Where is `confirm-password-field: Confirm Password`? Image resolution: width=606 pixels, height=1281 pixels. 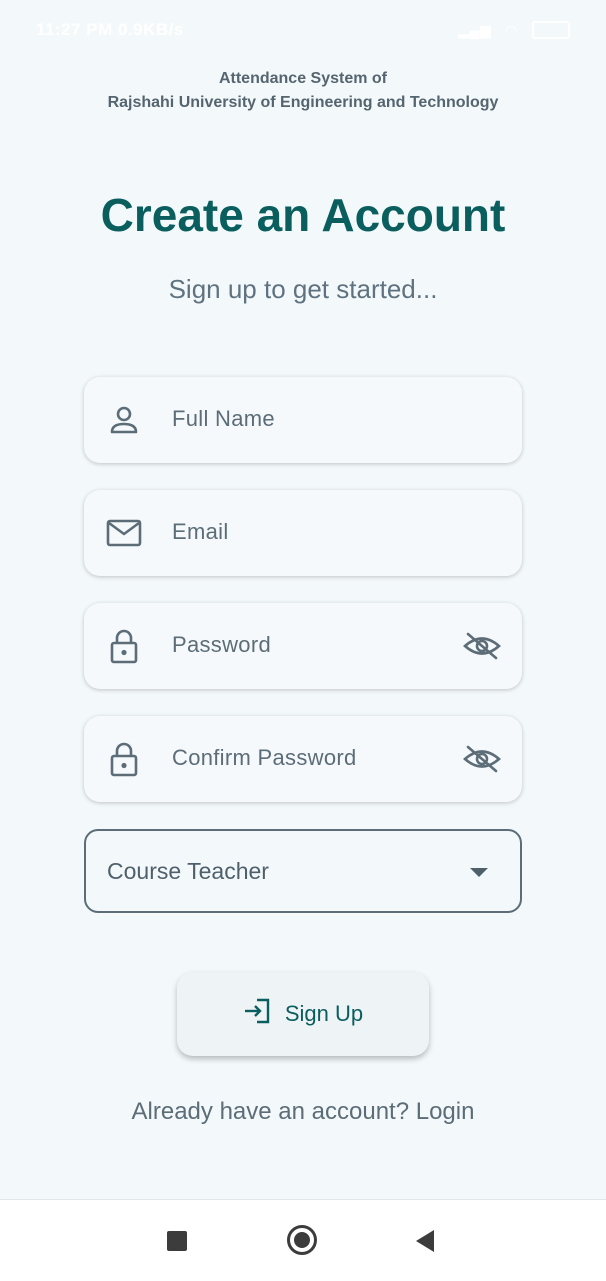
confirm-password-field: Confirm Password is located at coordinates (303, 759).